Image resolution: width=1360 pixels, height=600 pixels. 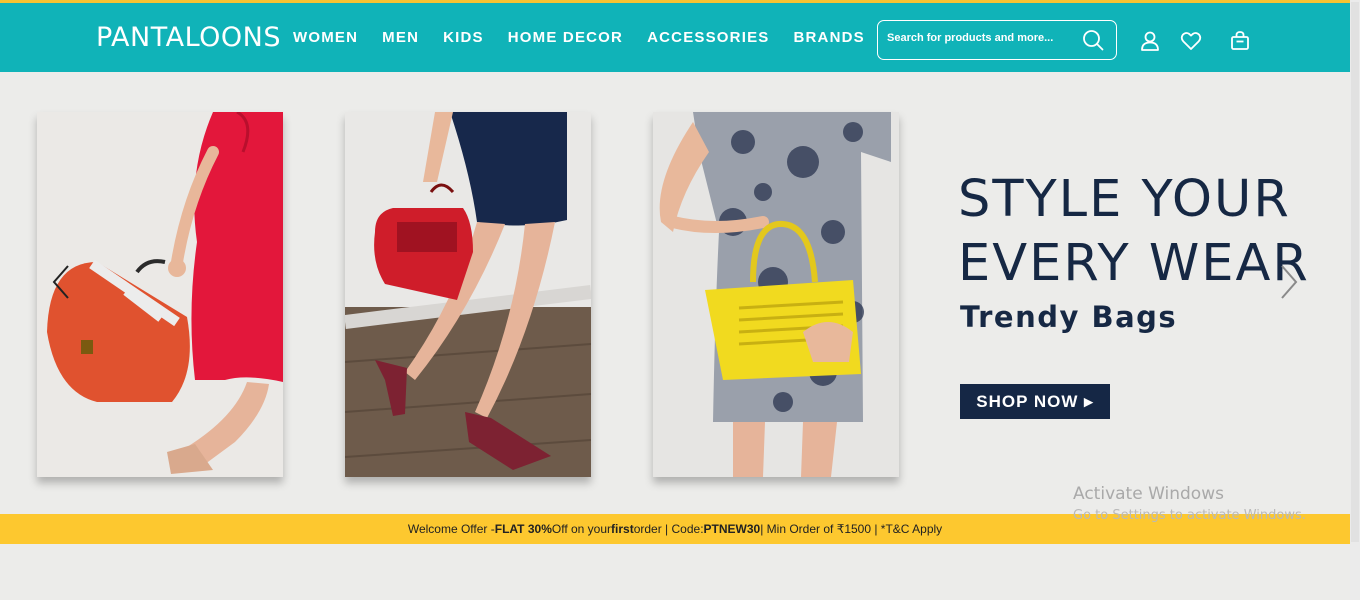 What do you see at coordinates (565, 37) in the screenshot?
I see `nav-item-home-decor: HOME DECOR` at bounding box center [565, 37].